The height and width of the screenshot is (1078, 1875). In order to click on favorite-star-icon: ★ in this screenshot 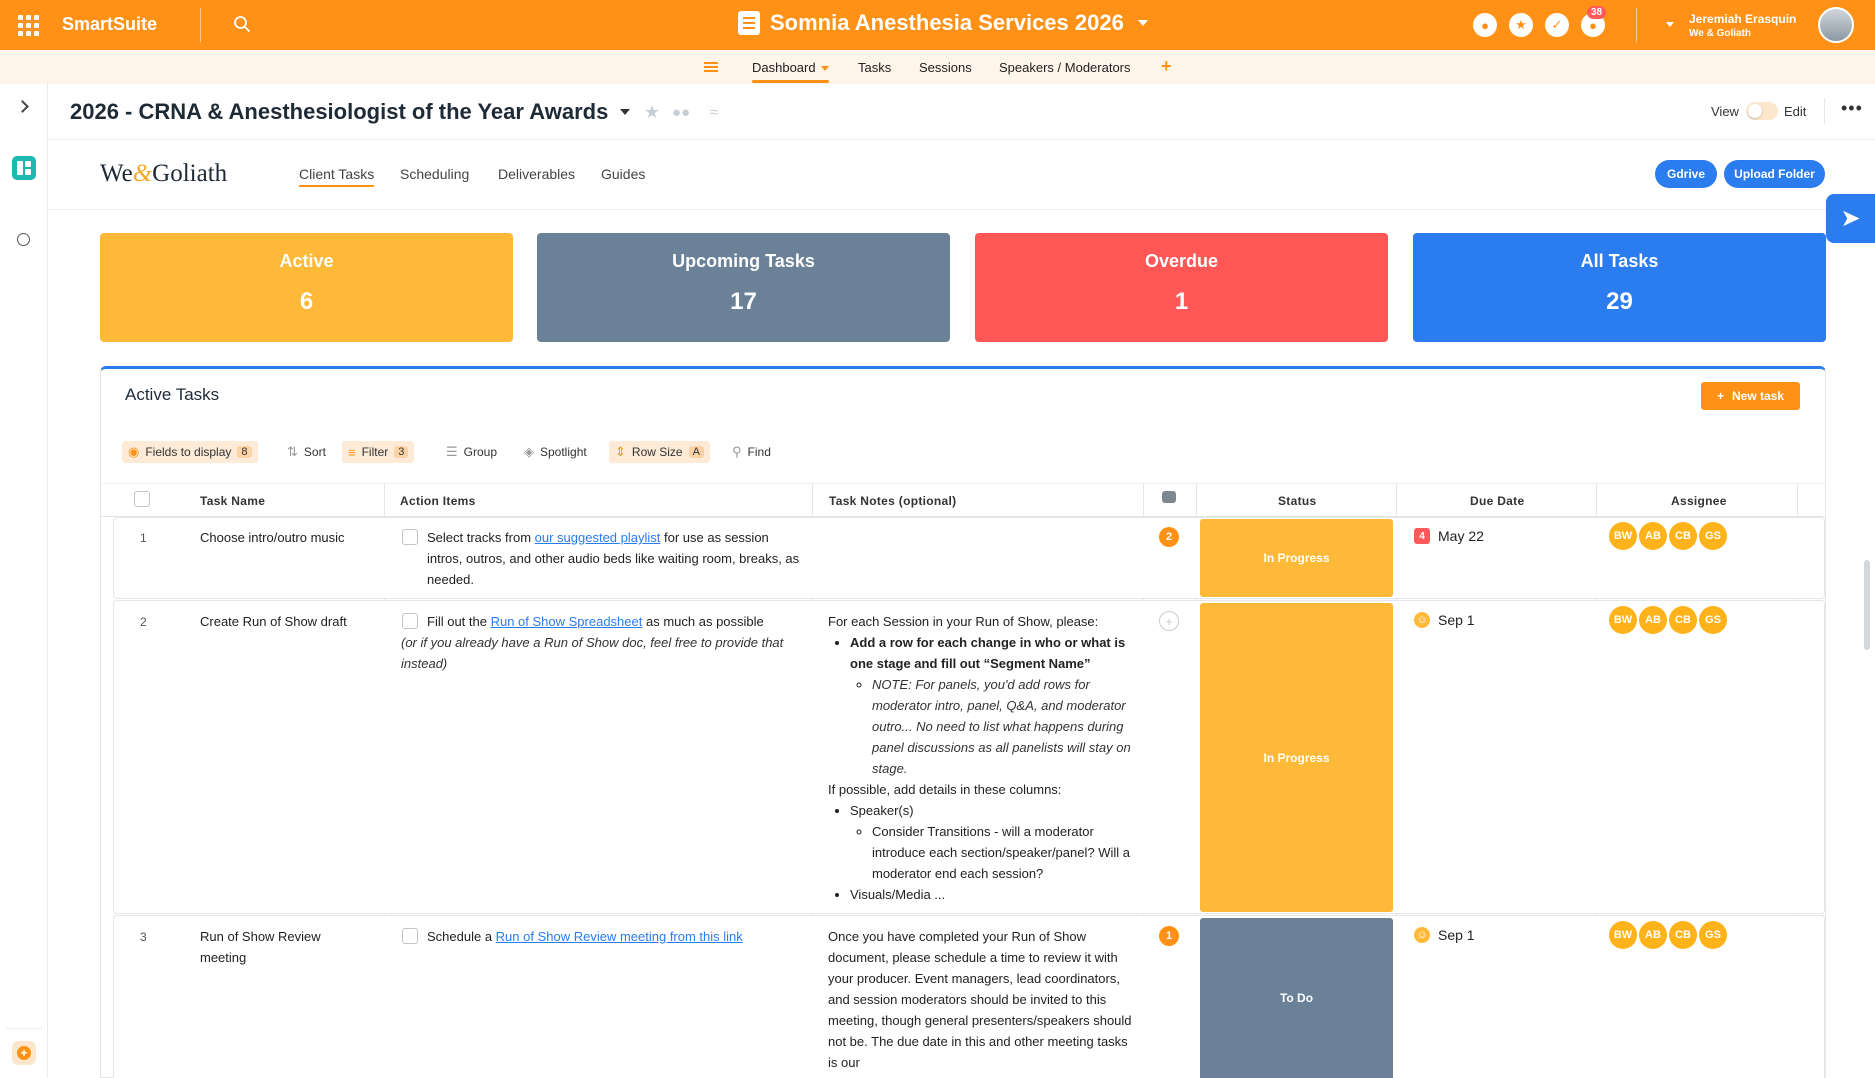, I will do `click(652, 112)`.